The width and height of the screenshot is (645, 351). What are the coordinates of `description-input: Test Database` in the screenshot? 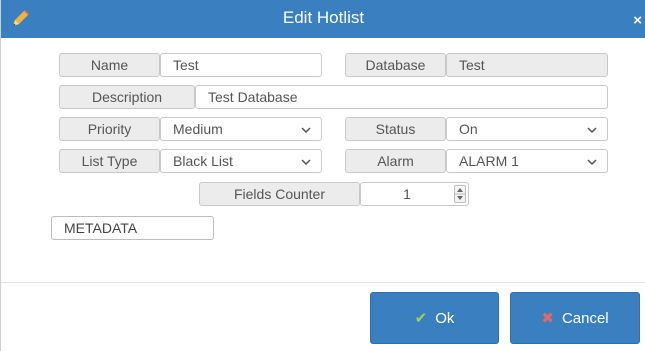 It's located at (401, 97).